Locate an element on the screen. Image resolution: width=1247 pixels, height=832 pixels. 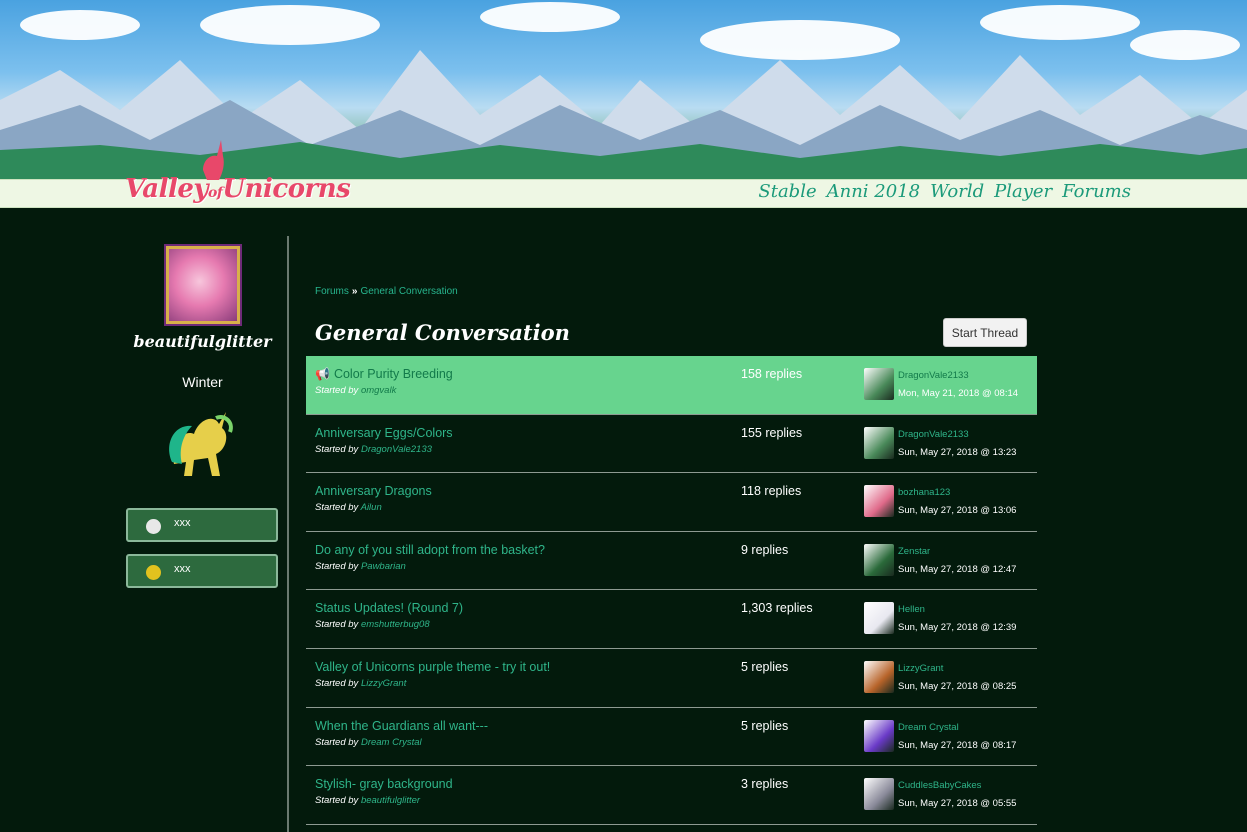
currency-gold: xxx is located at coordinates (202, 571).